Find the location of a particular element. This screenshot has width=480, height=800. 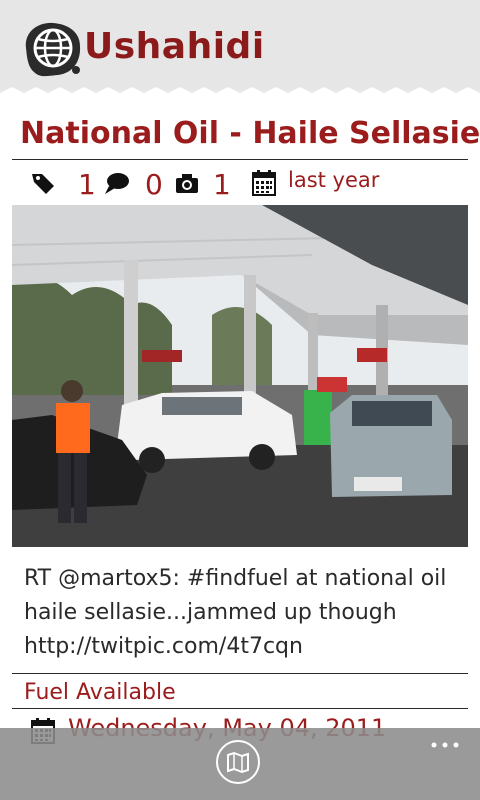

comment-icon is located at coordinates (117, 183).